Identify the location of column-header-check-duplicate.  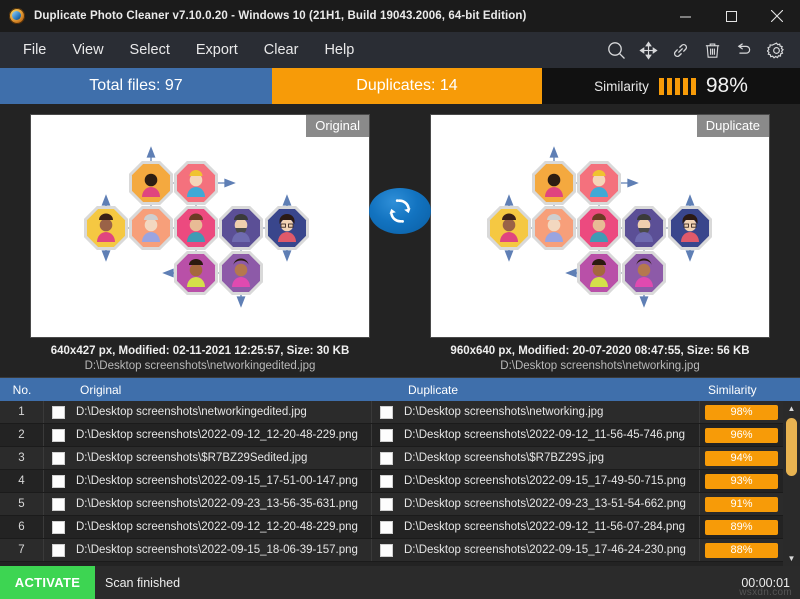
(386, 389).